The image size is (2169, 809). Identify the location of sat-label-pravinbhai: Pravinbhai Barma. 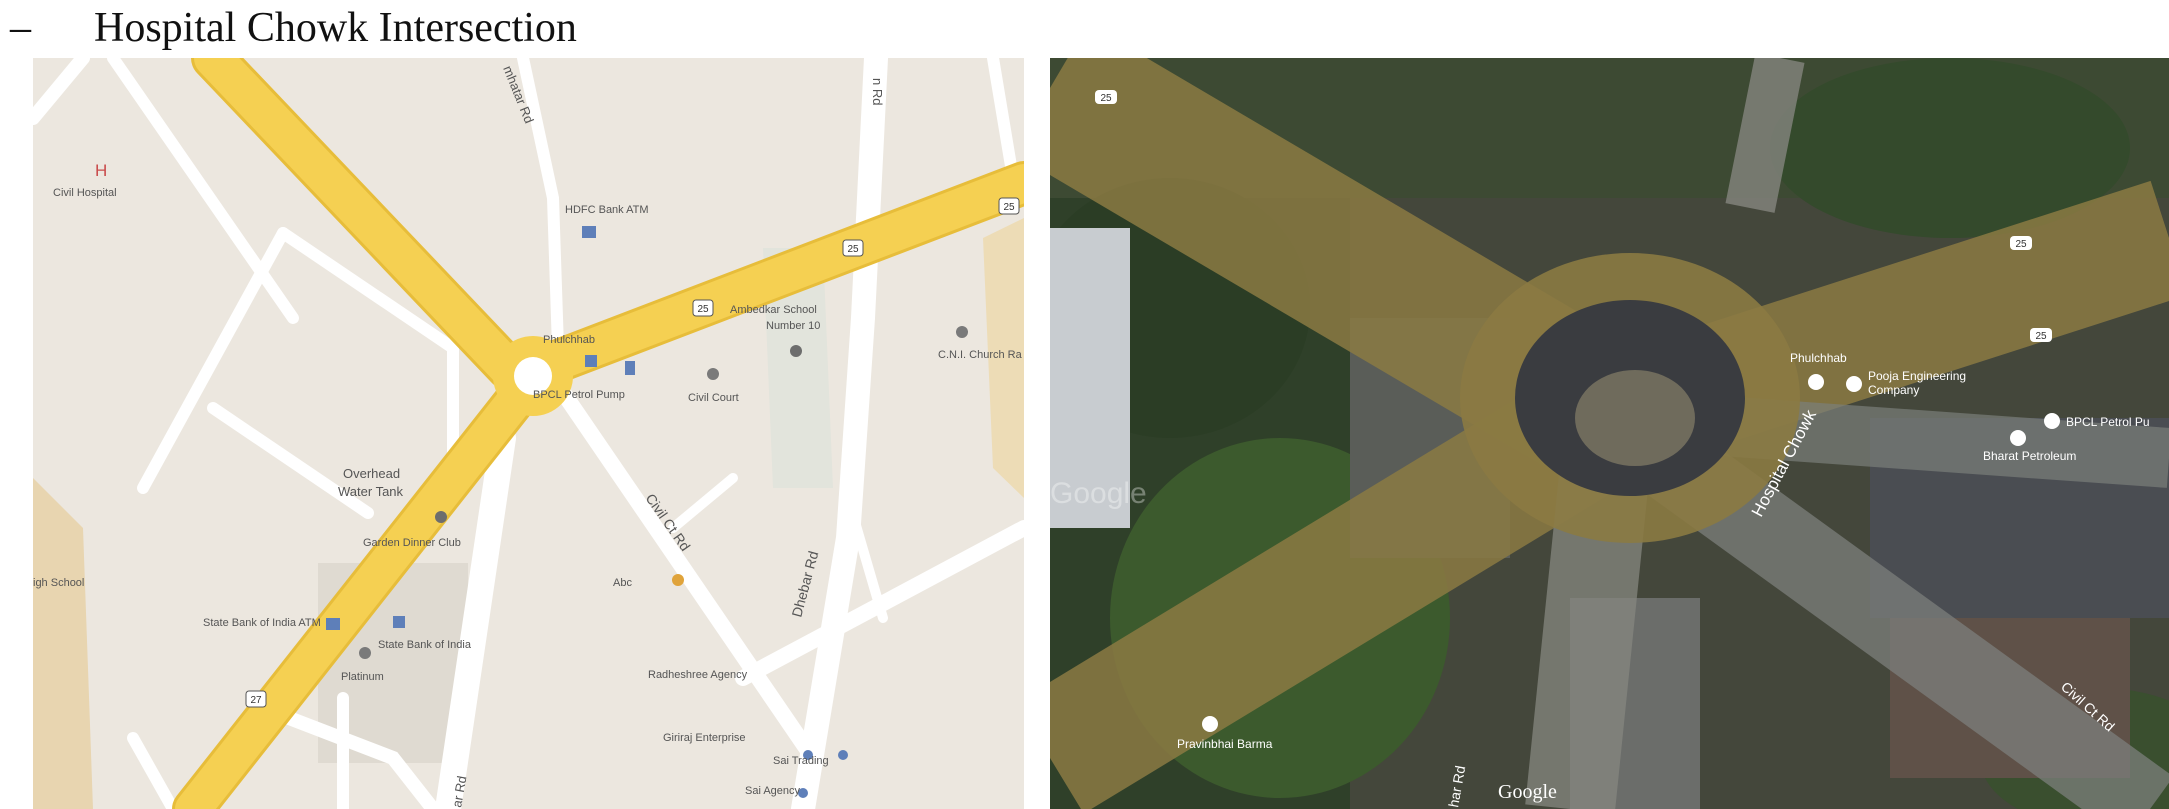
(1225, 744).